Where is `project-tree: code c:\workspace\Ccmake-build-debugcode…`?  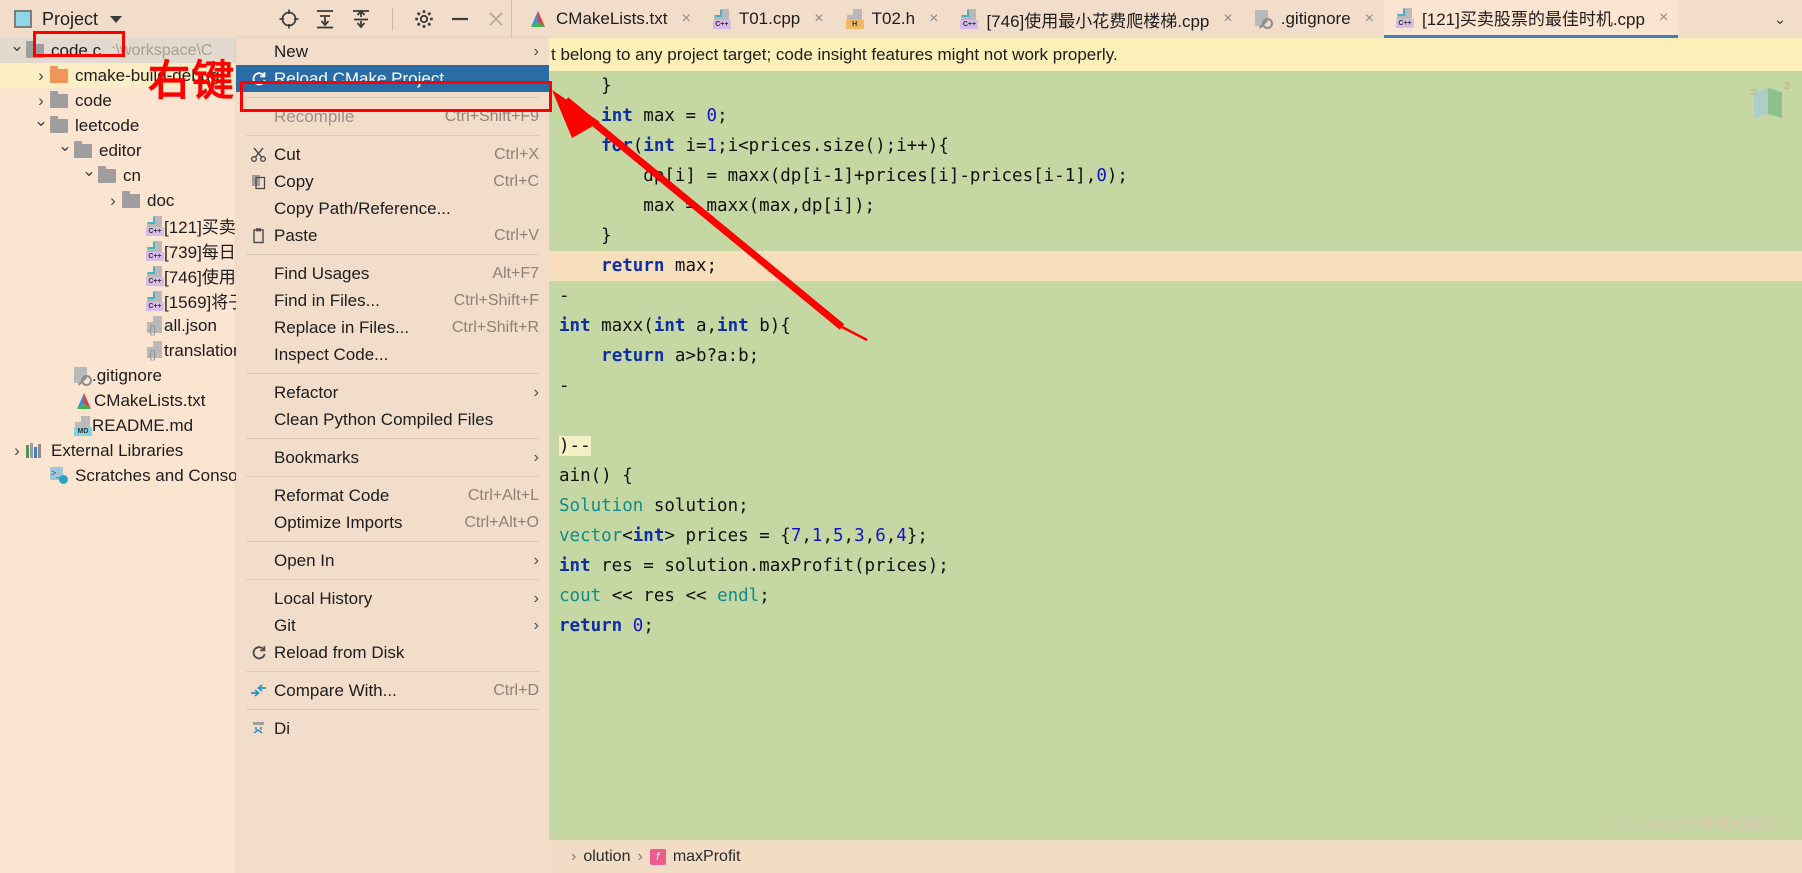
project-tree: code c:\workspace\Ccmake-build-debugcode… is located at coordinates (118, 455).